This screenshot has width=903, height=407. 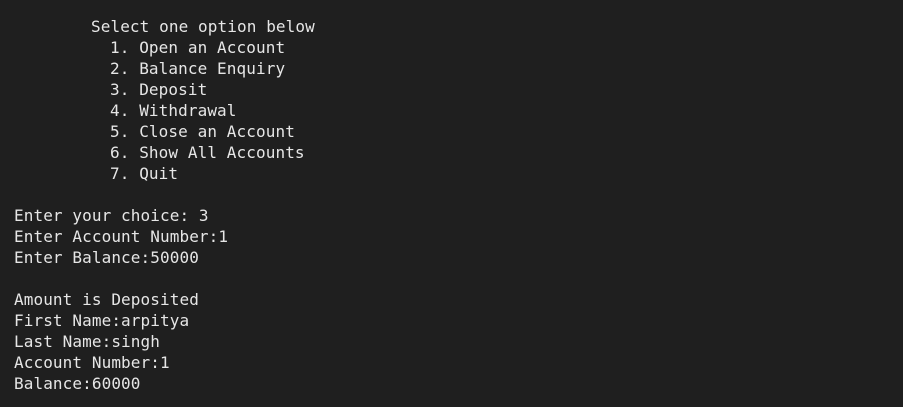 What do you see at coordinates (106, 257) in the screenshot?
I see `balance-prompt: Enter Balance:50000` at bounding box center [106, 257].